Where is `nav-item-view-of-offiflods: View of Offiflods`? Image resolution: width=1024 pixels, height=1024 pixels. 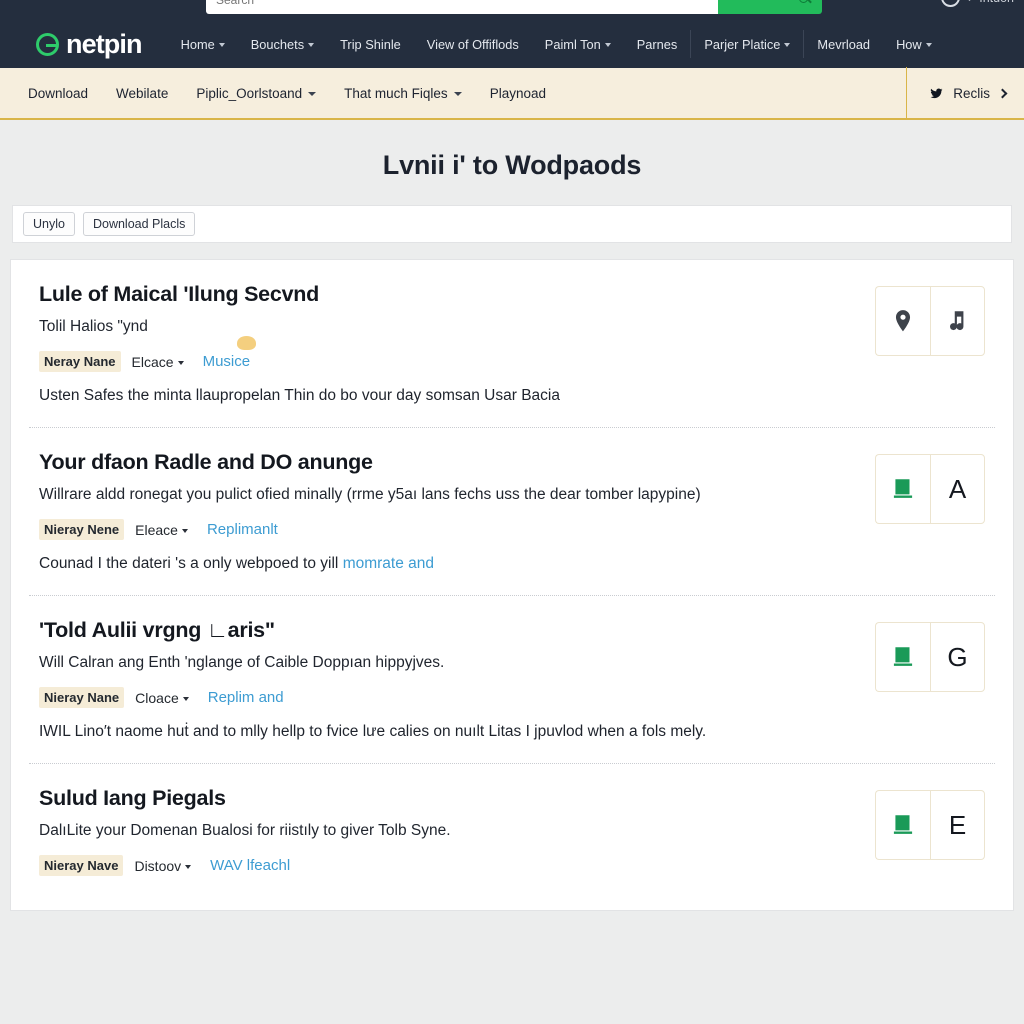
nav-item-view-of-offiflods: View of Offiflods is located at coordinates (473, 44).